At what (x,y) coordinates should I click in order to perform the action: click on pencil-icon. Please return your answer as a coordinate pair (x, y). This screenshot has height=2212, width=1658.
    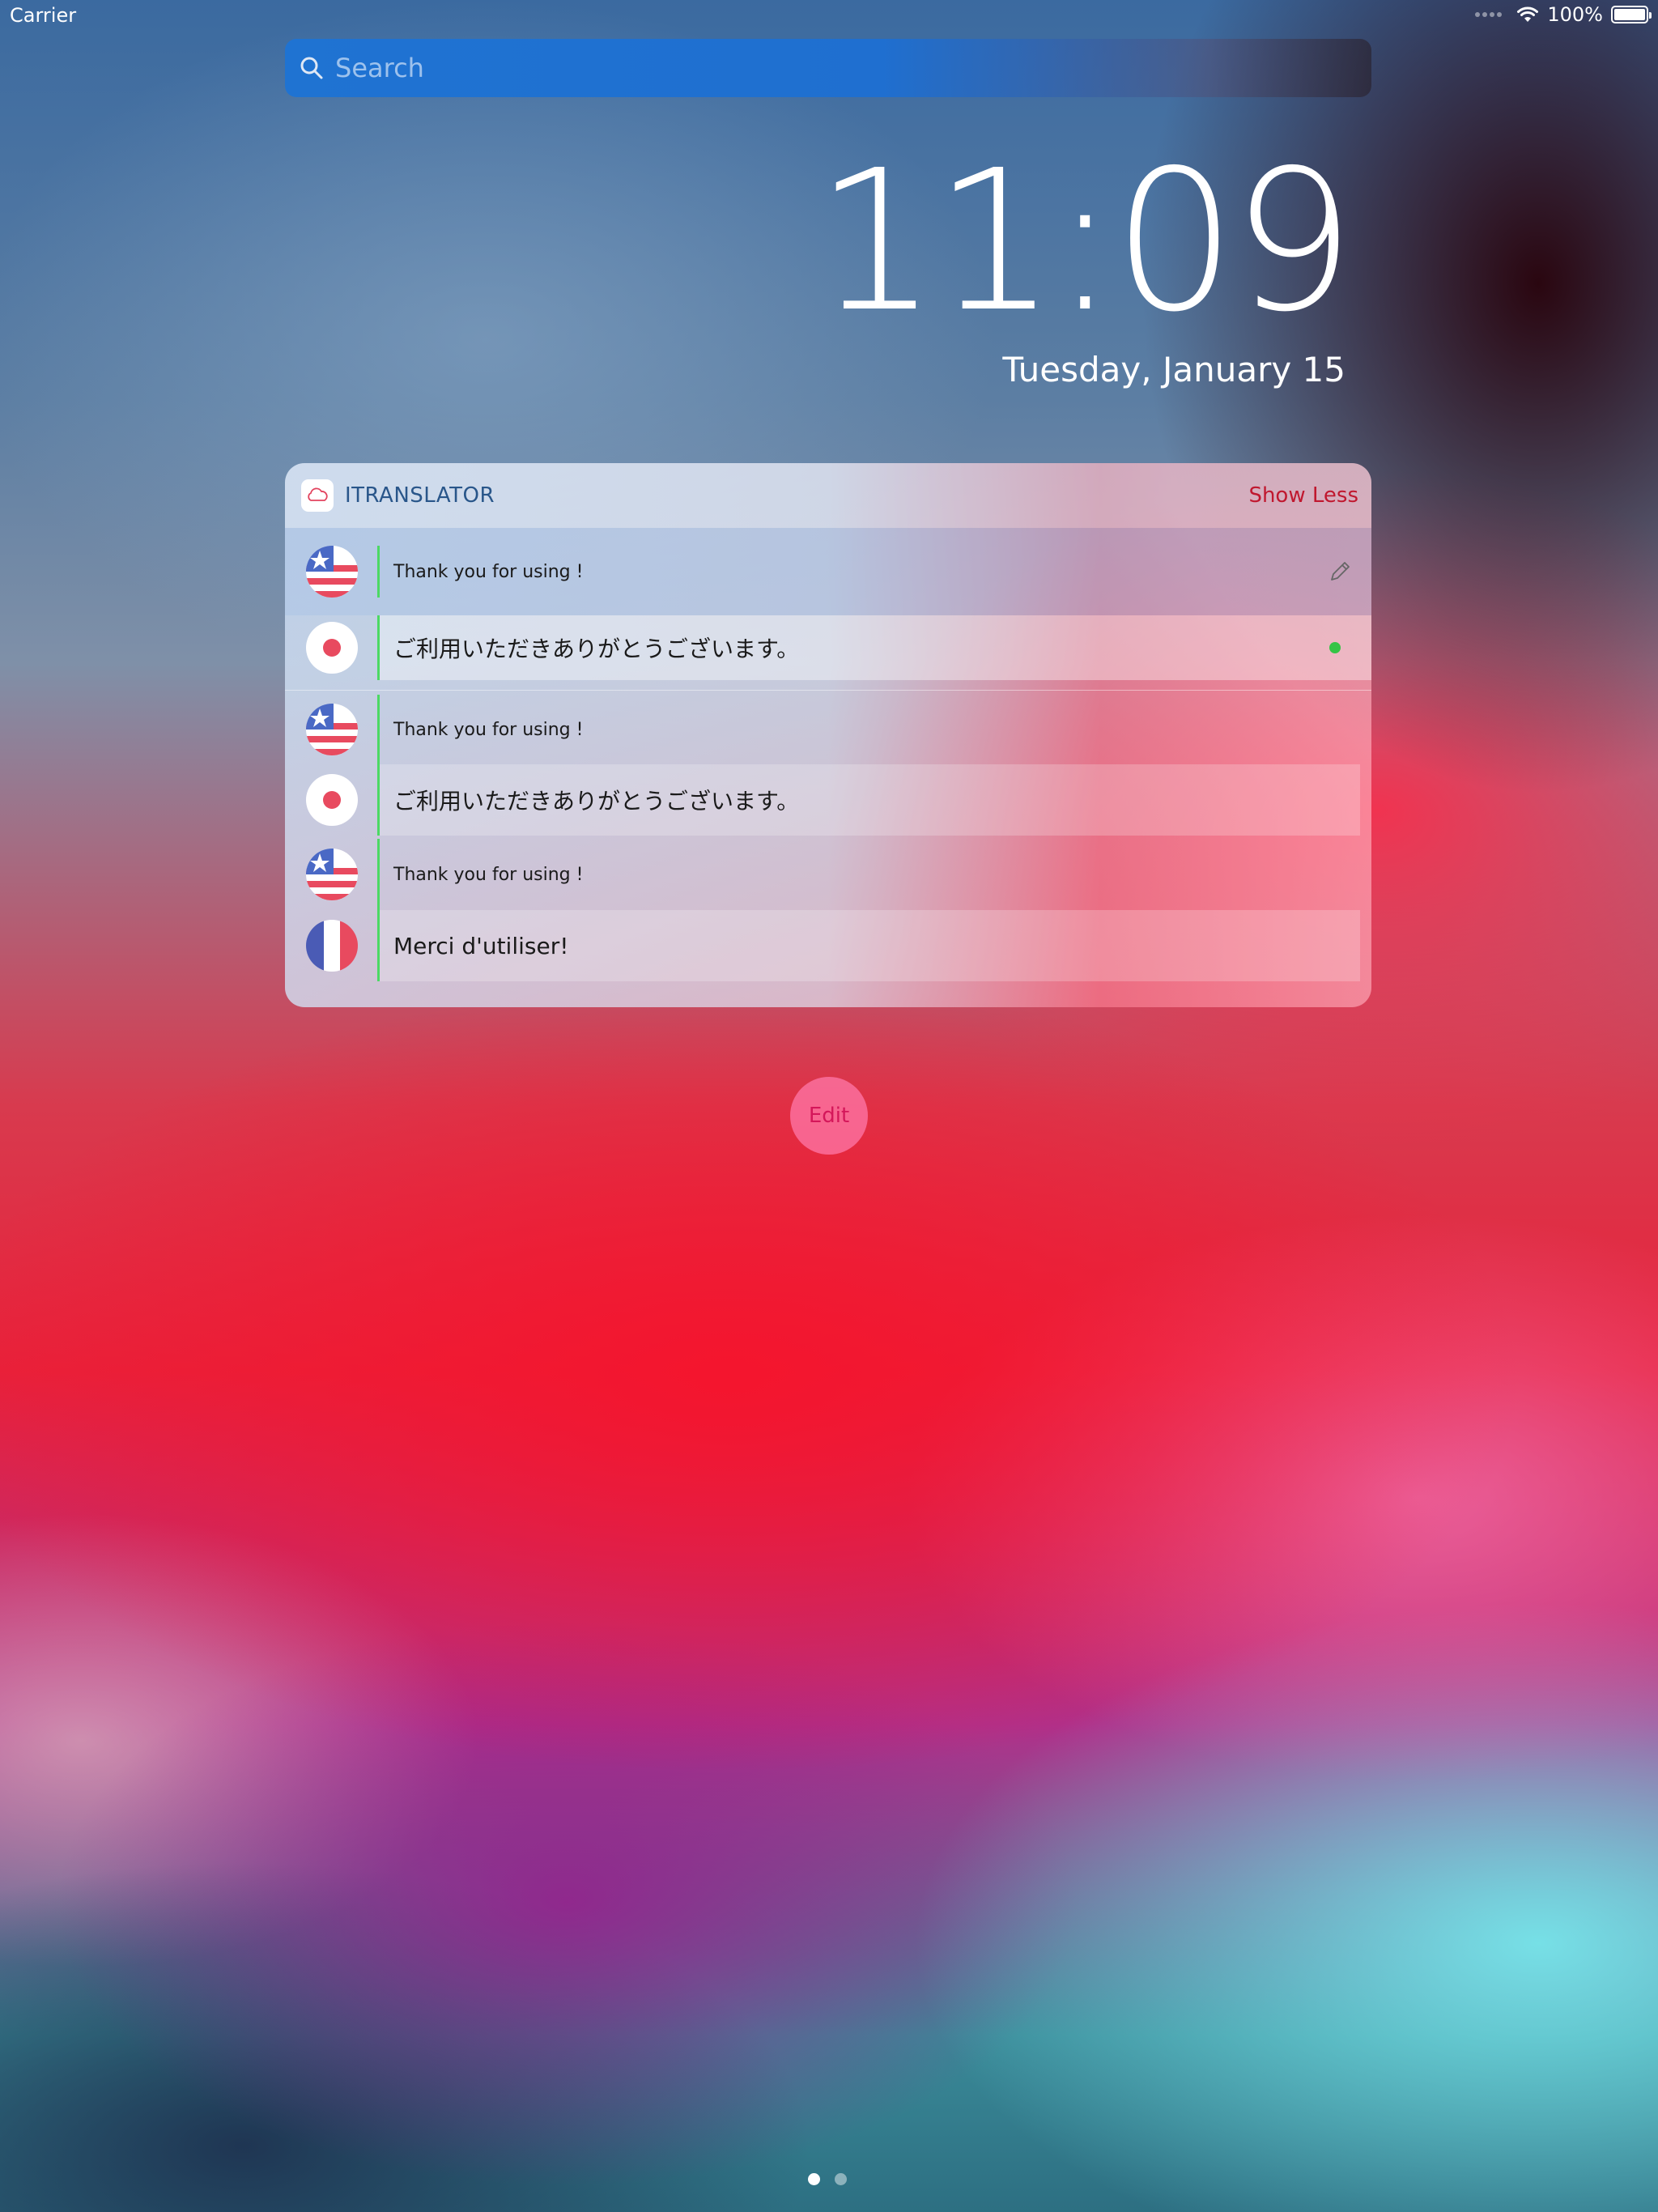
    Looking at the image, I should click on (1340, 572).